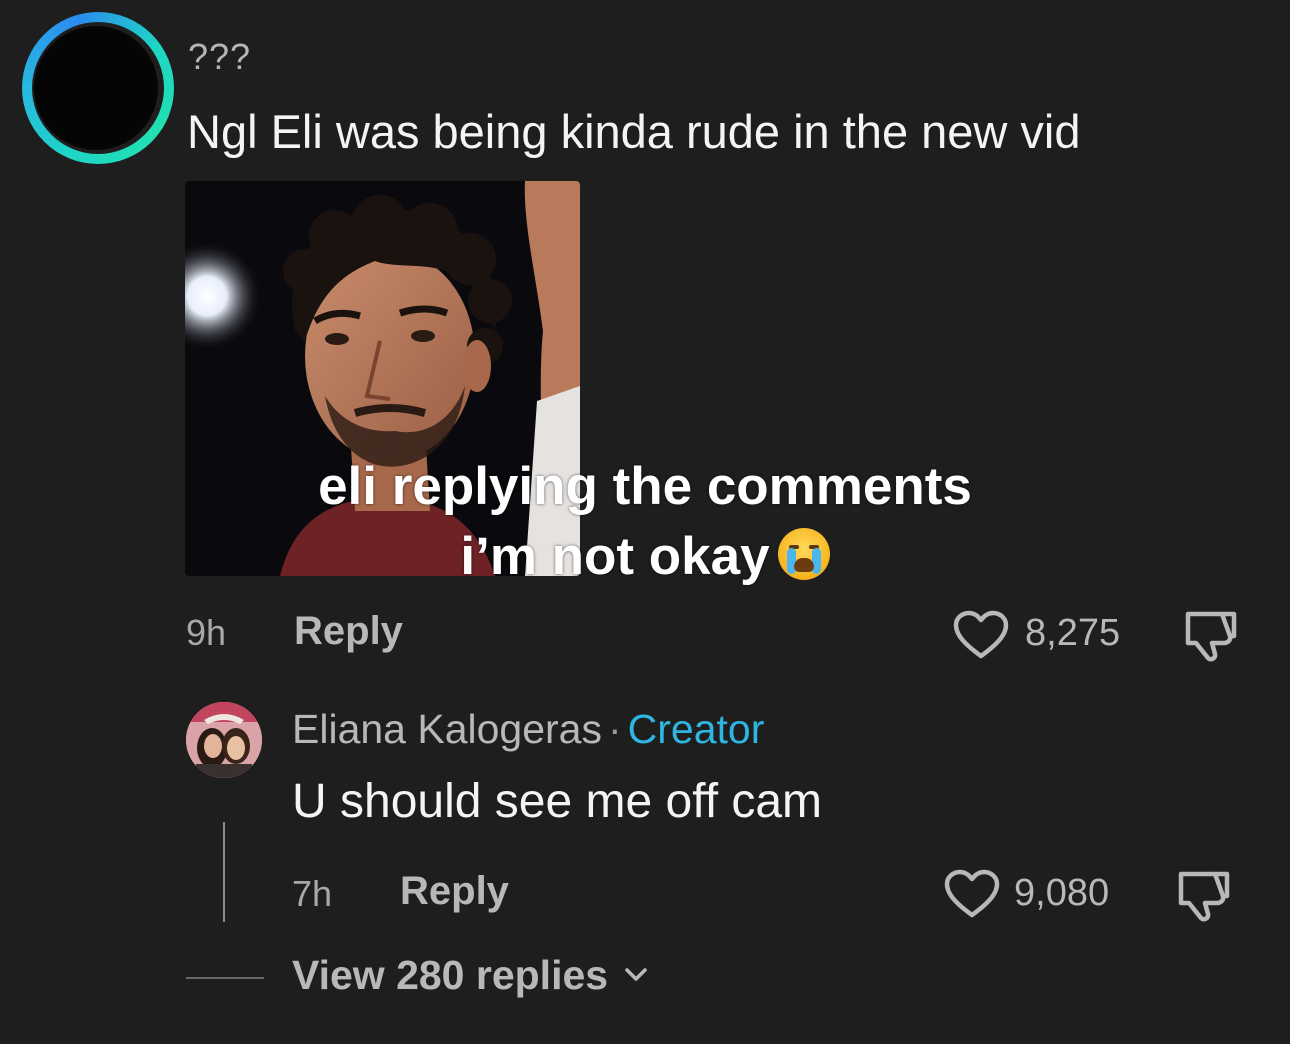  I want to click on comment-time: 9h, so click(206, 632).